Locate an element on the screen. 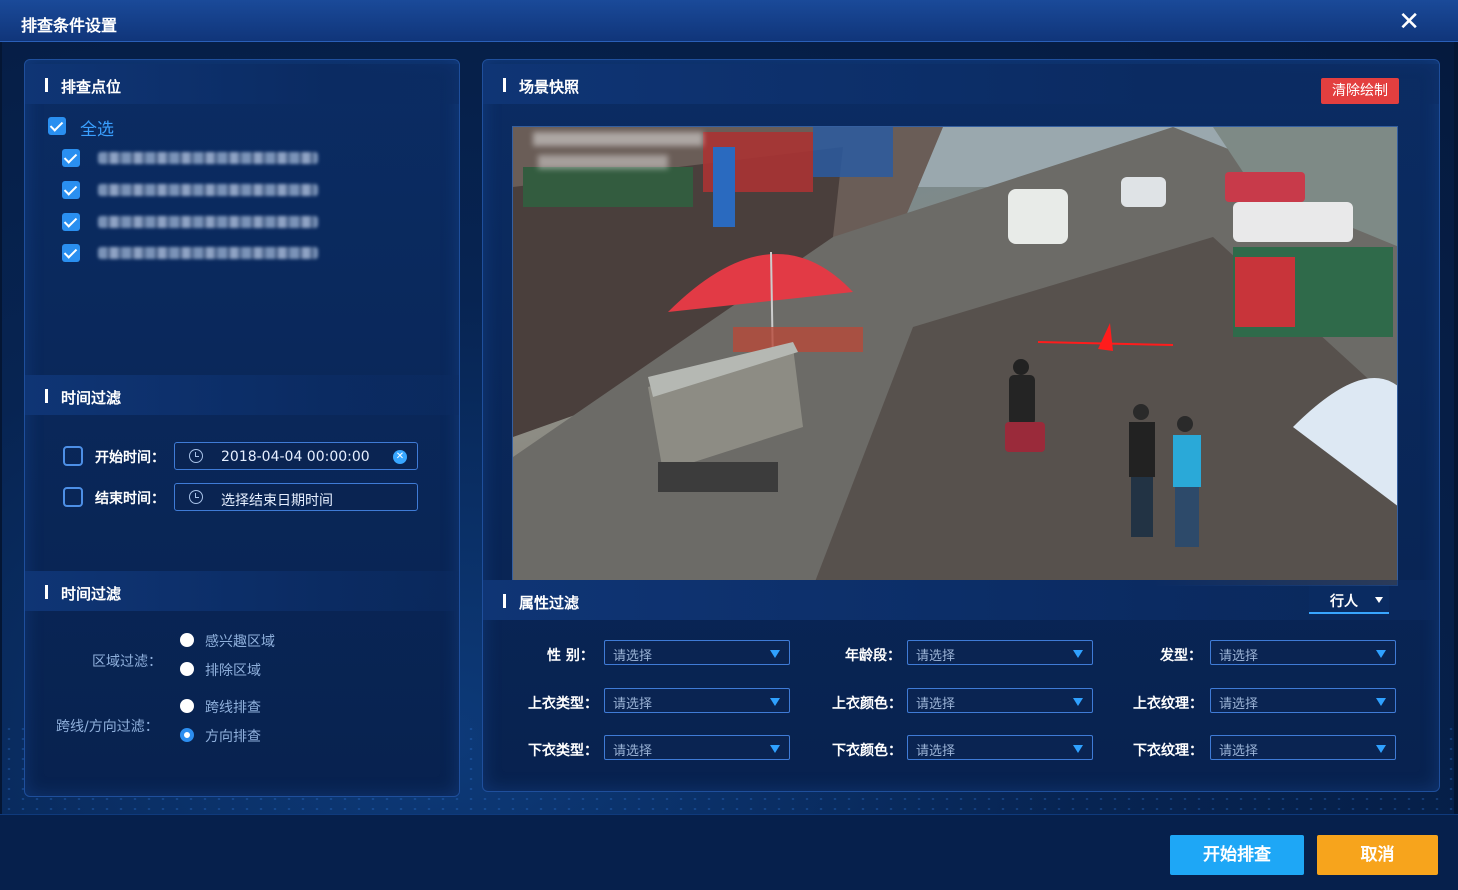  top-texture-select: 请选择 is located at coordinates (1303, 700).